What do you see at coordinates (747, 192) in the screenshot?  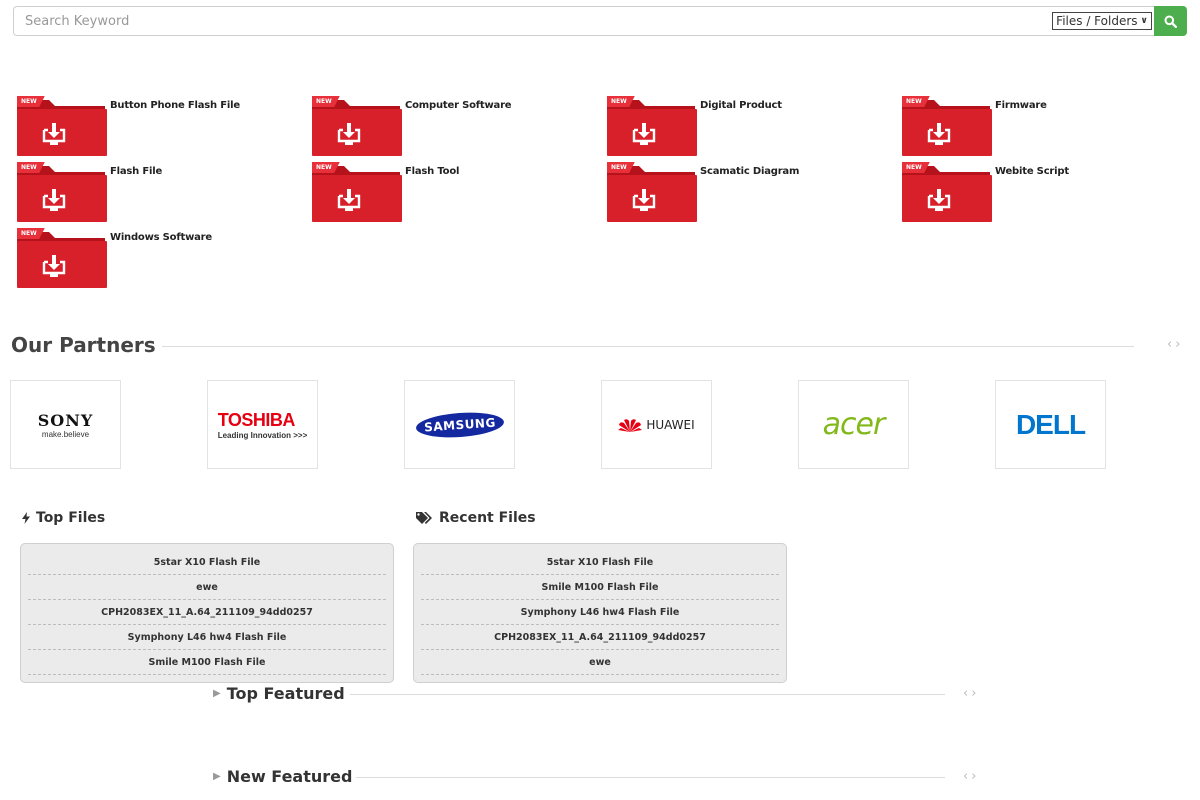 I see `category-item: NEW Scamatic Diagram` at bounding box center [747, 192].